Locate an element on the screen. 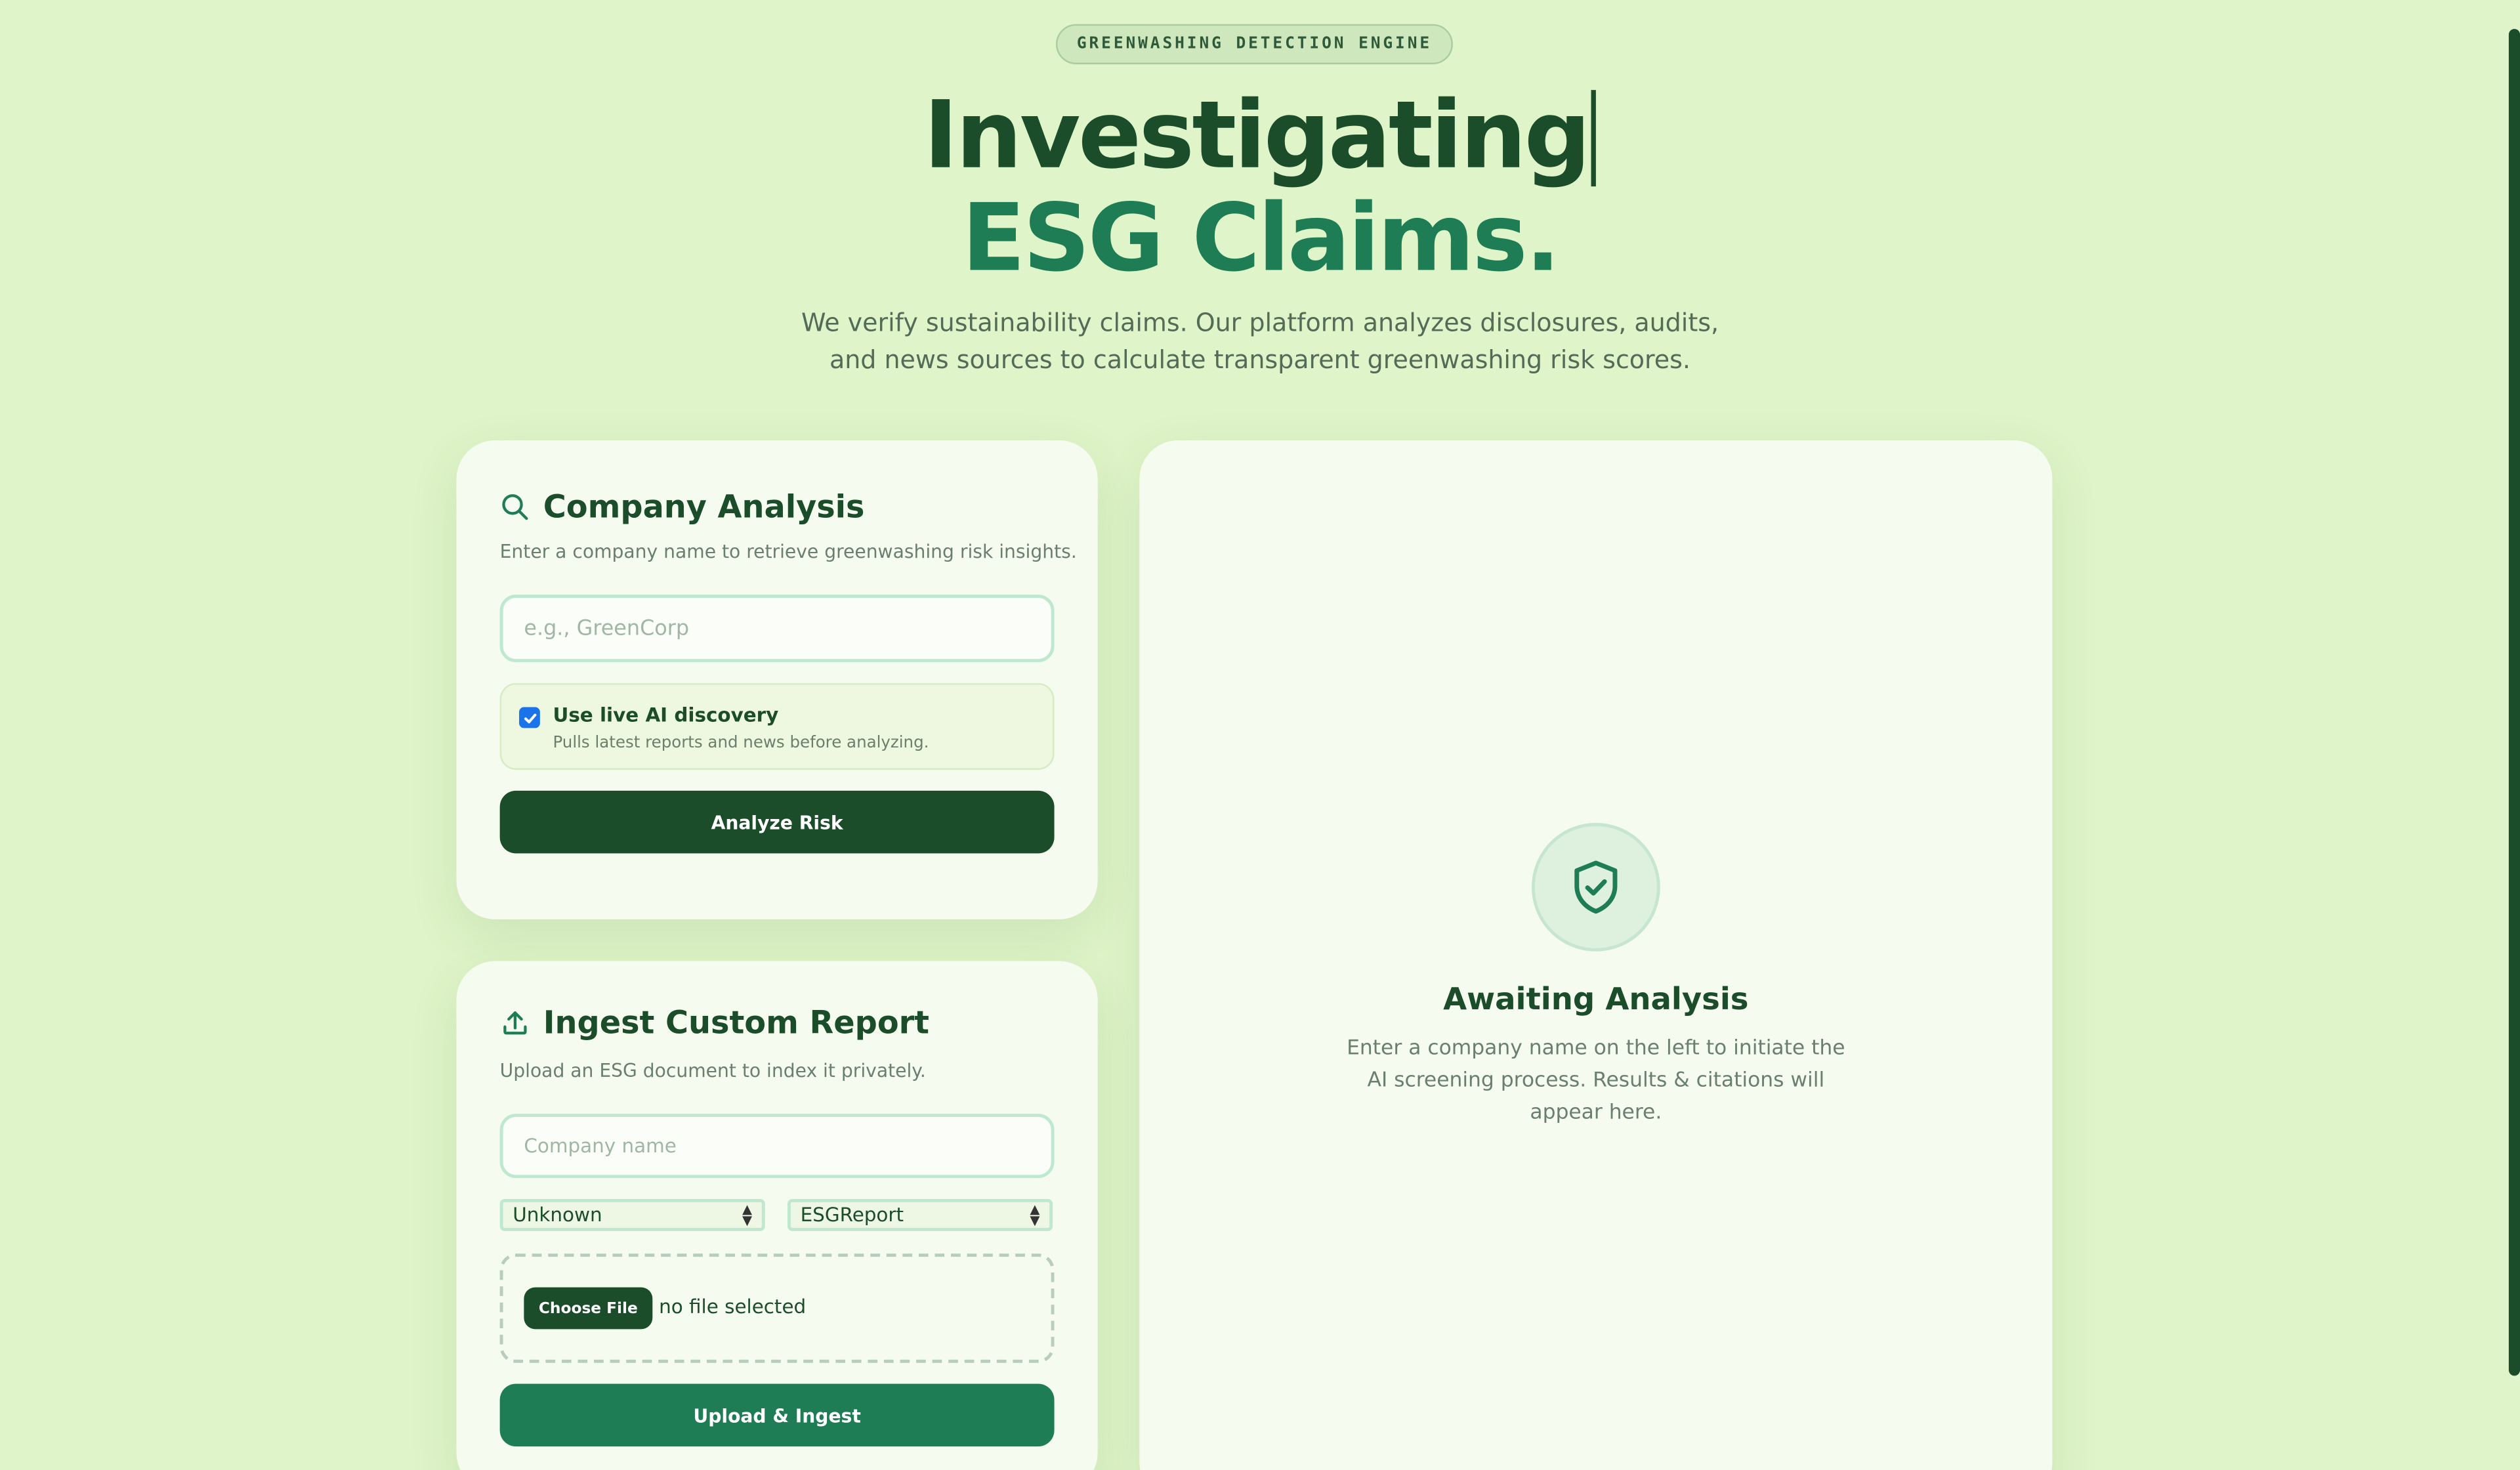 The width and height of the screenshot is (2520, 1470). hero-title-line2: ESG Claims. is located at coordinates (1261, 238).